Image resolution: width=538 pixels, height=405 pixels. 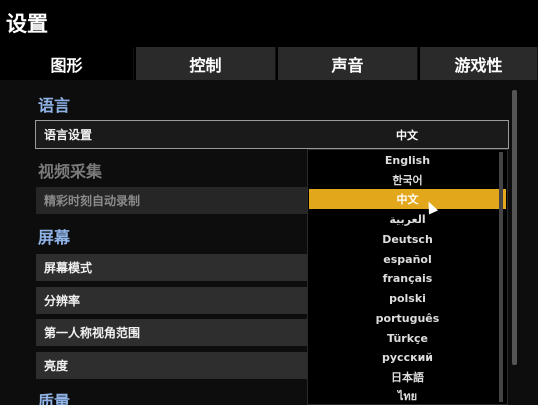 I want to click on section-title-language: 语言, so click(x=54, y=105).